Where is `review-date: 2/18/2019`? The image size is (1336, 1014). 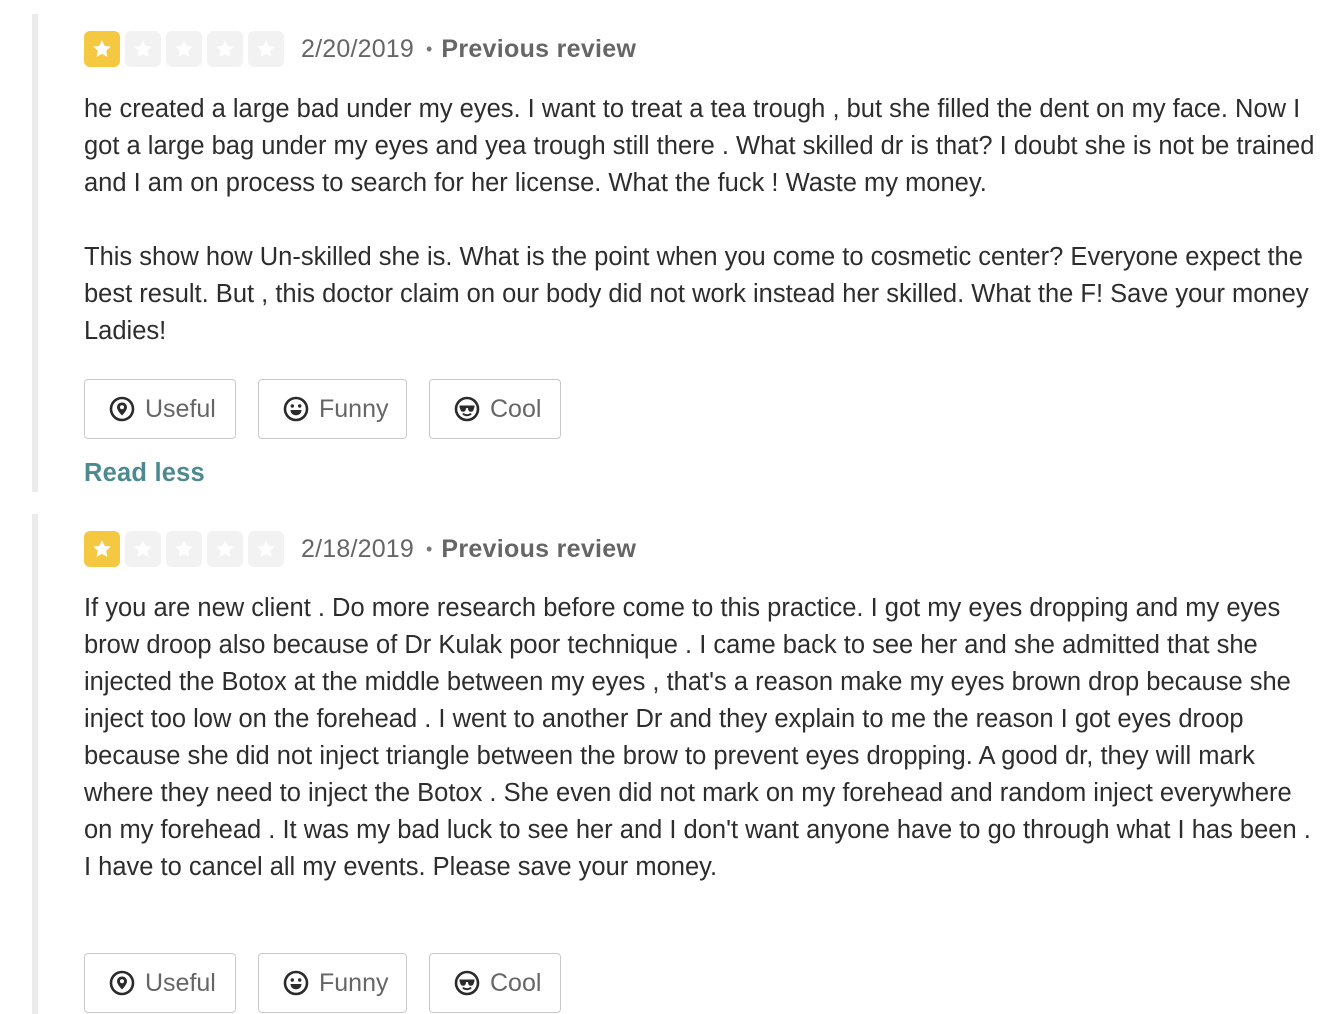
review-date: 2/18/2019 is located at coordinates (358, 548).